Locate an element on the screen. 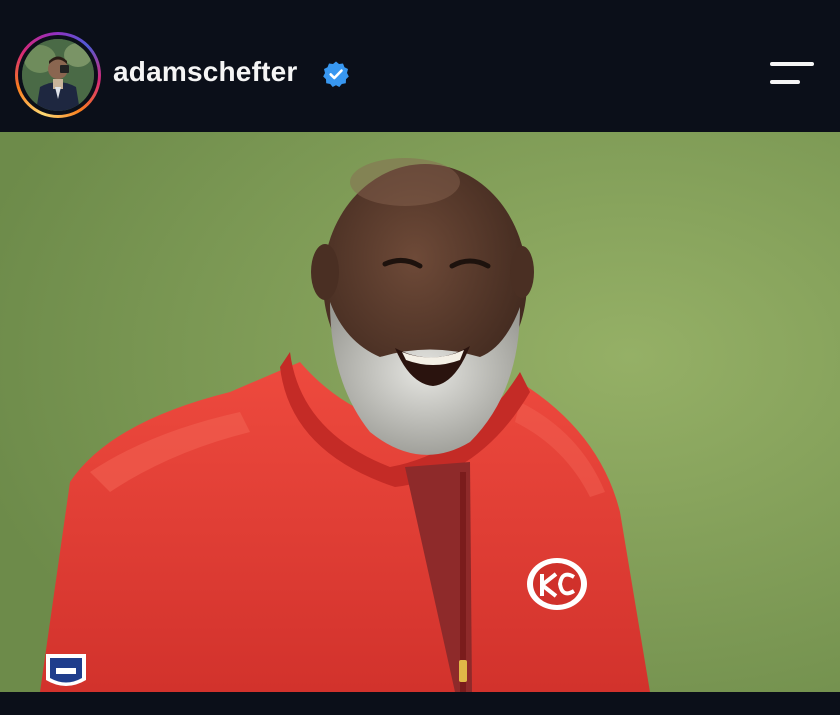 The width and height of the screenshot is (840, 715). username: adamschefter is located at coordinates (205, 72).